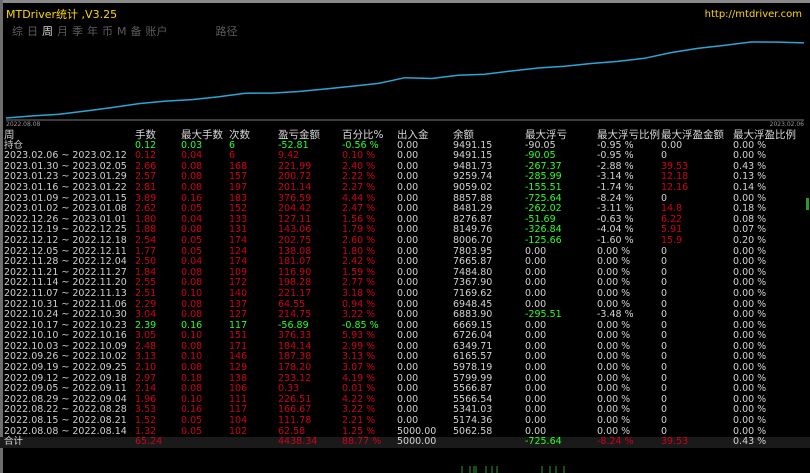 This screenshot has width=810, height=473. What do you see at coordinates (362, 442) in the screenshot?
I see `total-percent: 88.77 %` at bounding box center [362, 442].